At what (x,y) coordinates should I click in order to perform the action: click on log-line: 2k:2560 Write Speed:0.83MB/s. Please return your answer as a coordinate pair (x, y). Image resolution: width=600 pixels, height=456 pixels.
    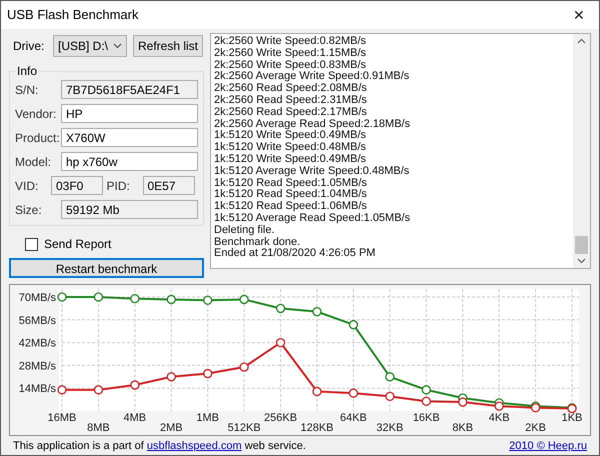
    Looking at the image, I should click on (290, 65).